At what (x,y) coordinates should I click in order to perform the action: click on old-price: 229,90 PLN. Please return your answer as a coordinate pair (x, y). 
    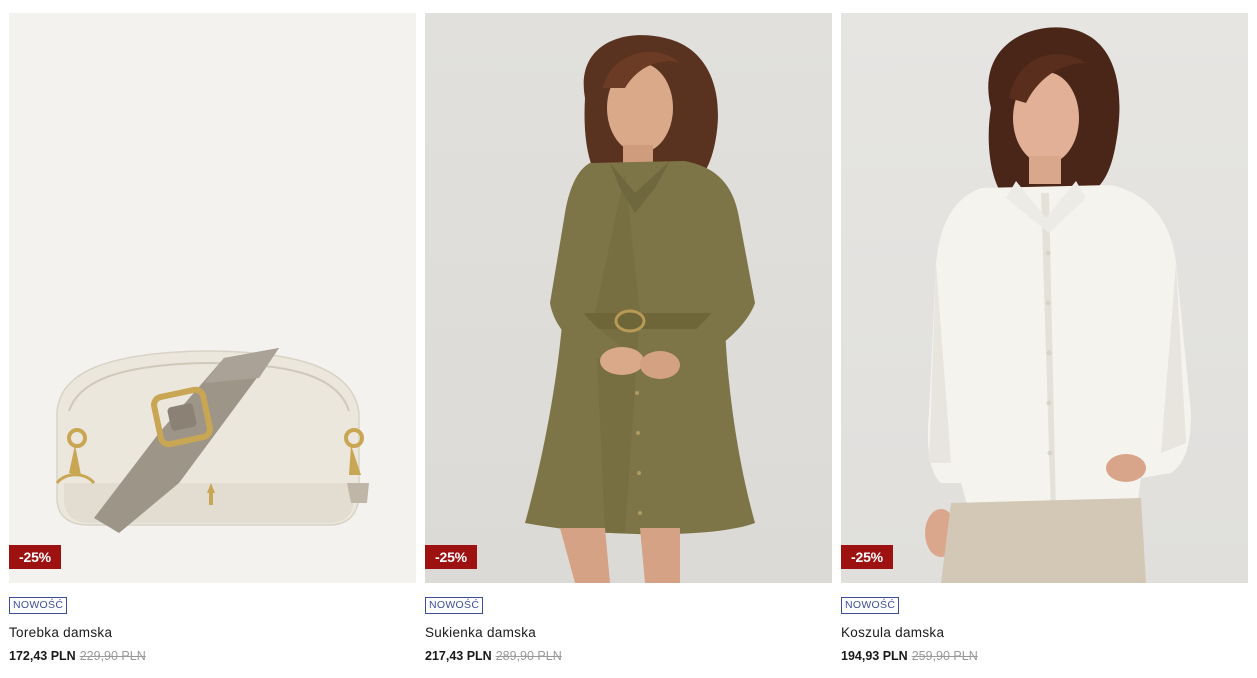
    Looking at the image, I should click on (112, 656).